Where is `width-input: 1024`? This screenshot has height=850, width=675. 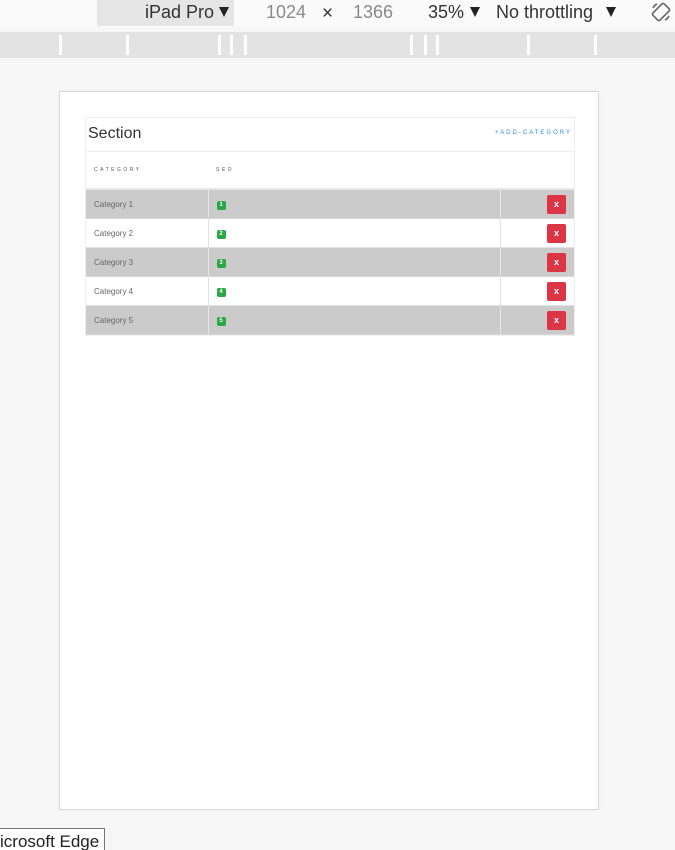 width-input: 1024 is located at coordinates (286, 12).